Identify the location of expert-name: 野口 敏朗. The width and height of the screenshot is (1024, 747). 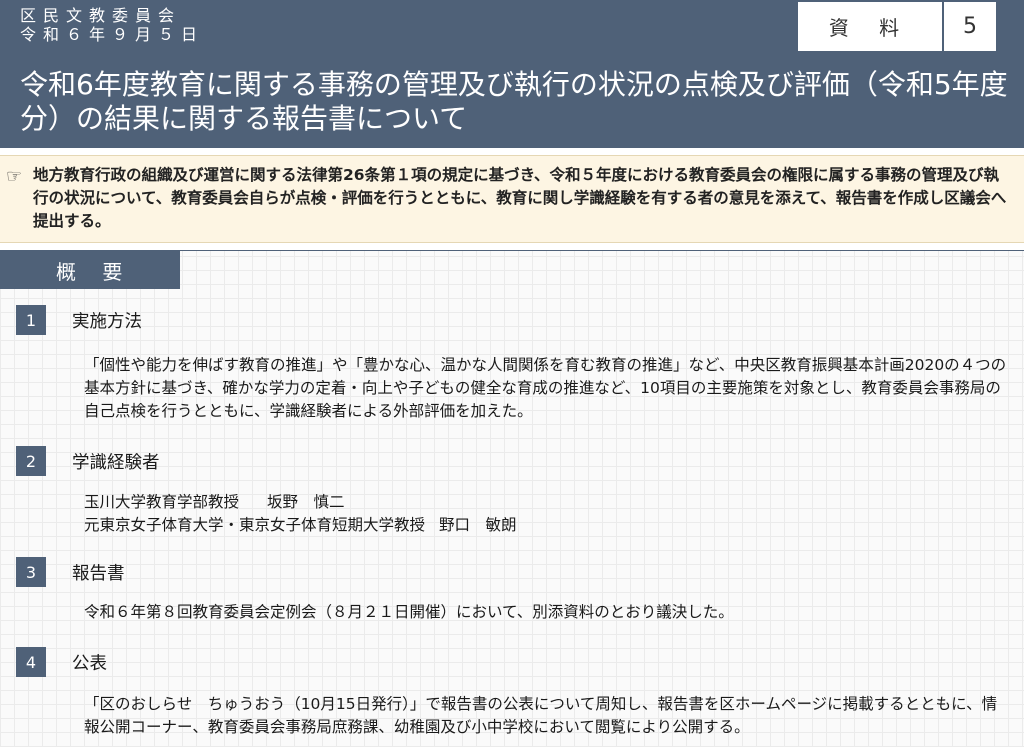
(478, 525).